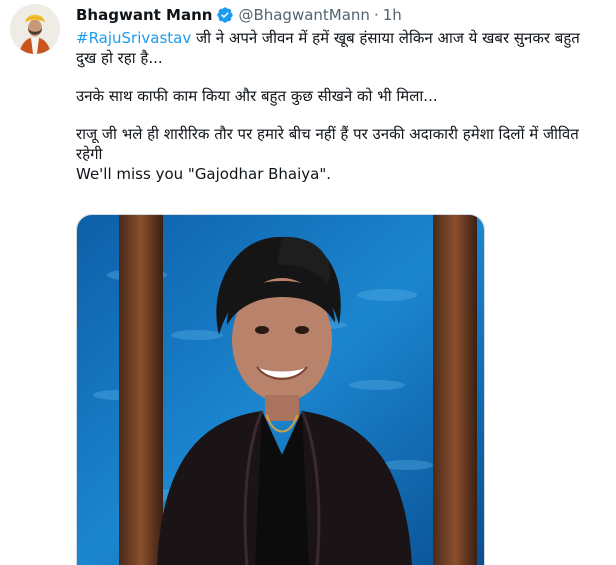  Describe the element at coordinates (133, 38) in the screenshot. I see `hashtag-link: #RajuSrivastav` at that location.